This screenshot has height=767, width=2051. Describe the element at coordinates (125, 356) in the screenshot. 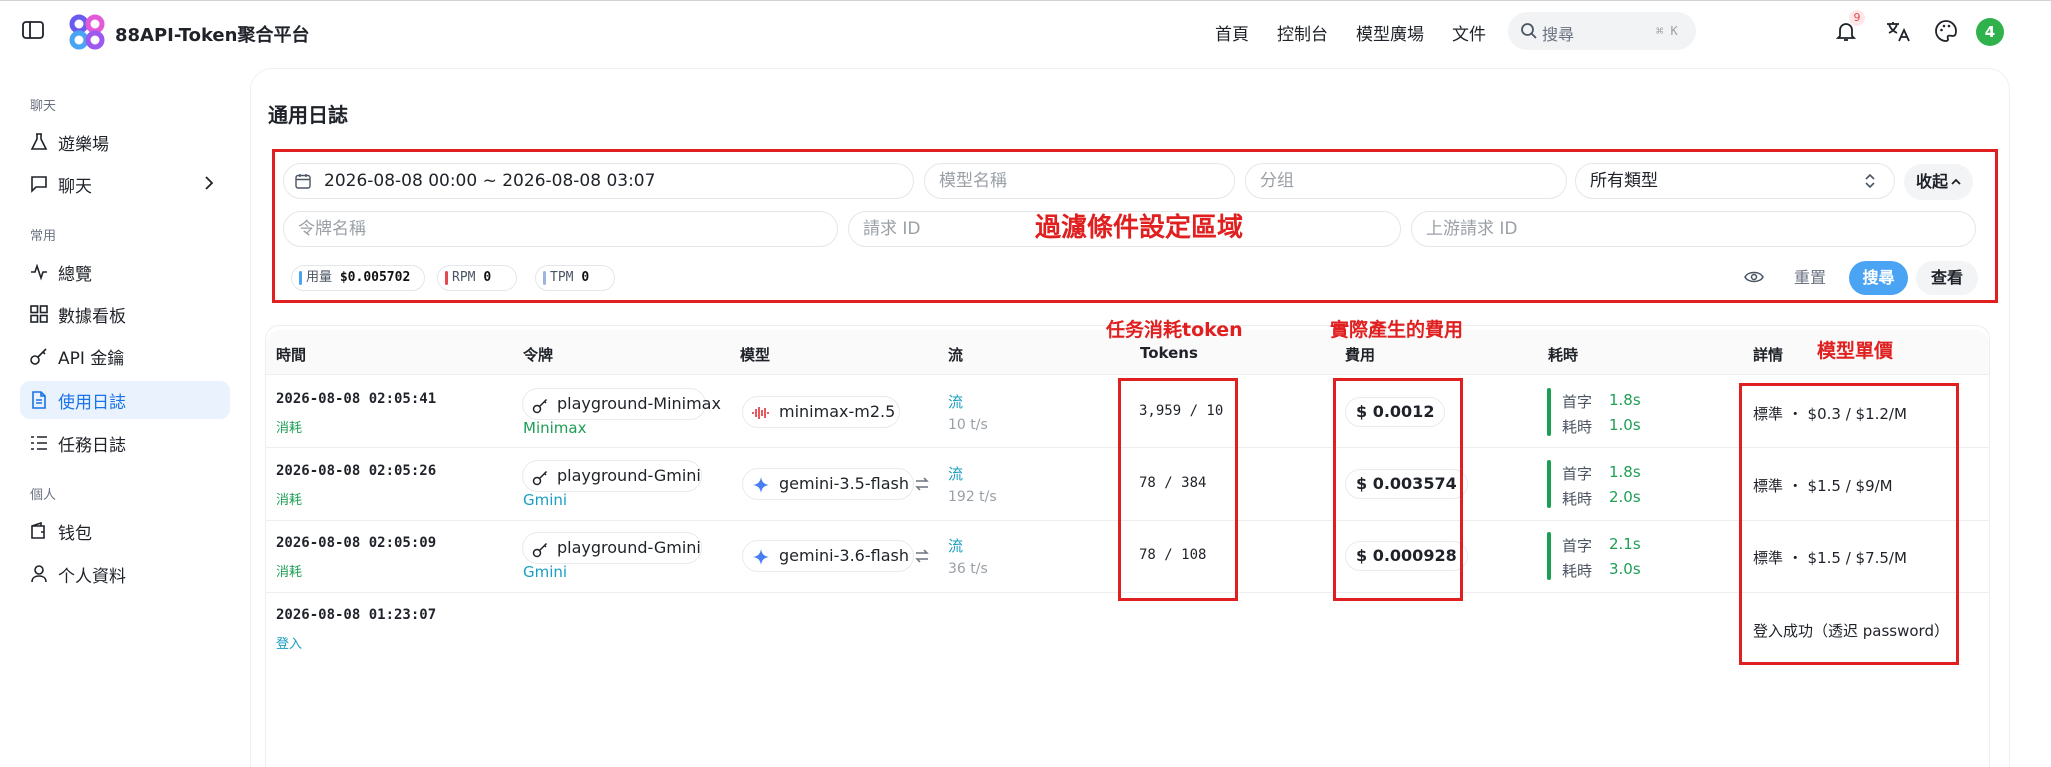

I see `sidebar-item-api-keys: API 金鑰` at that location.